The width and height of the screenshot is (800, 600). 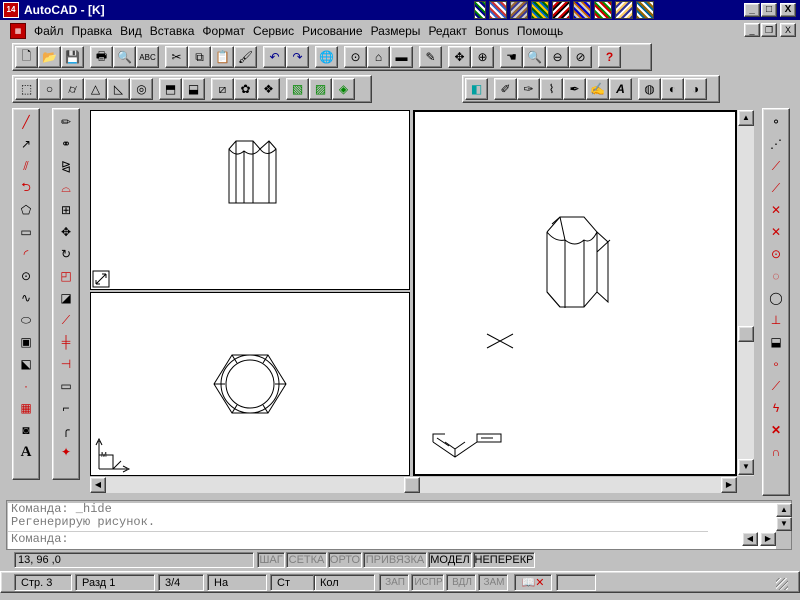 I want to click on layer-icon: ◧, so click(x=476, y=89).